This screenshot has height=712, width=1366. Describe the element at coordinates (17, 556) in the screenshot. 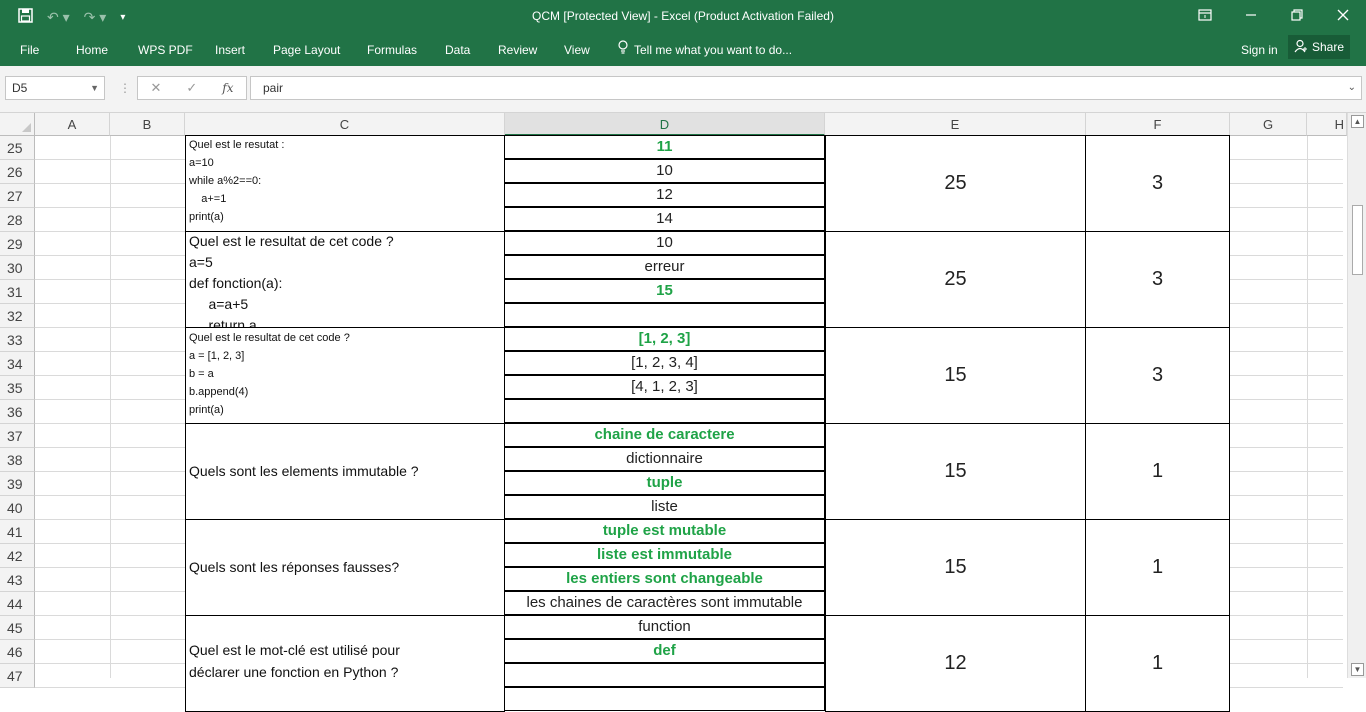

I see `row-header: 42` at that location.